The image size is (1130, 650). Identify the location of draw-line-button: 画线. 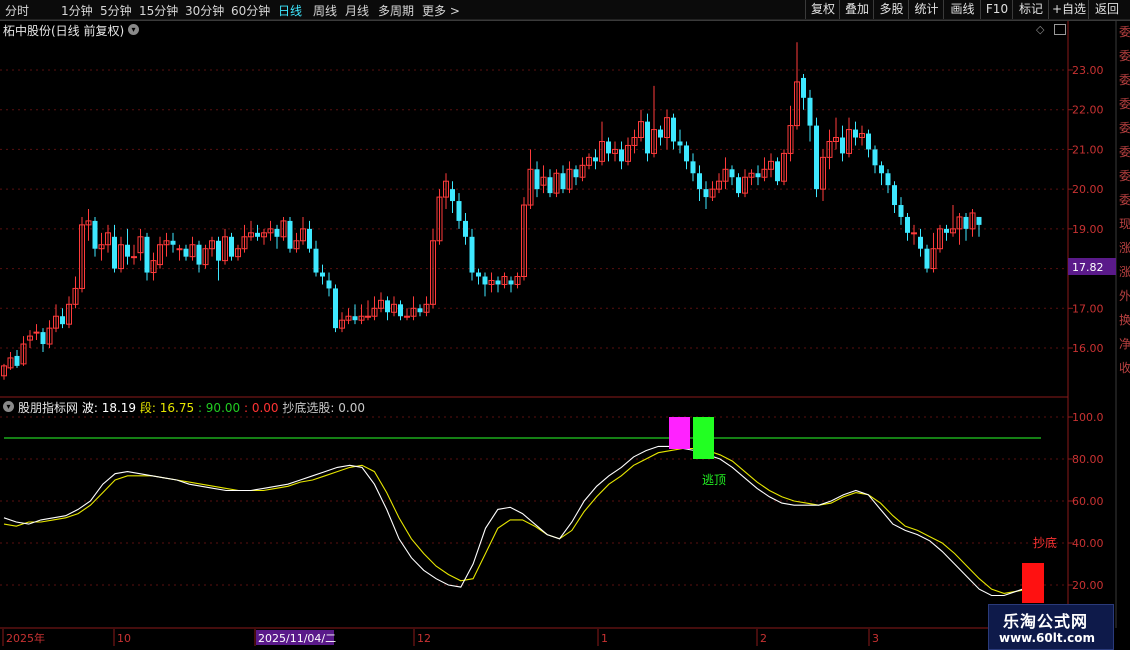
(962, 9).